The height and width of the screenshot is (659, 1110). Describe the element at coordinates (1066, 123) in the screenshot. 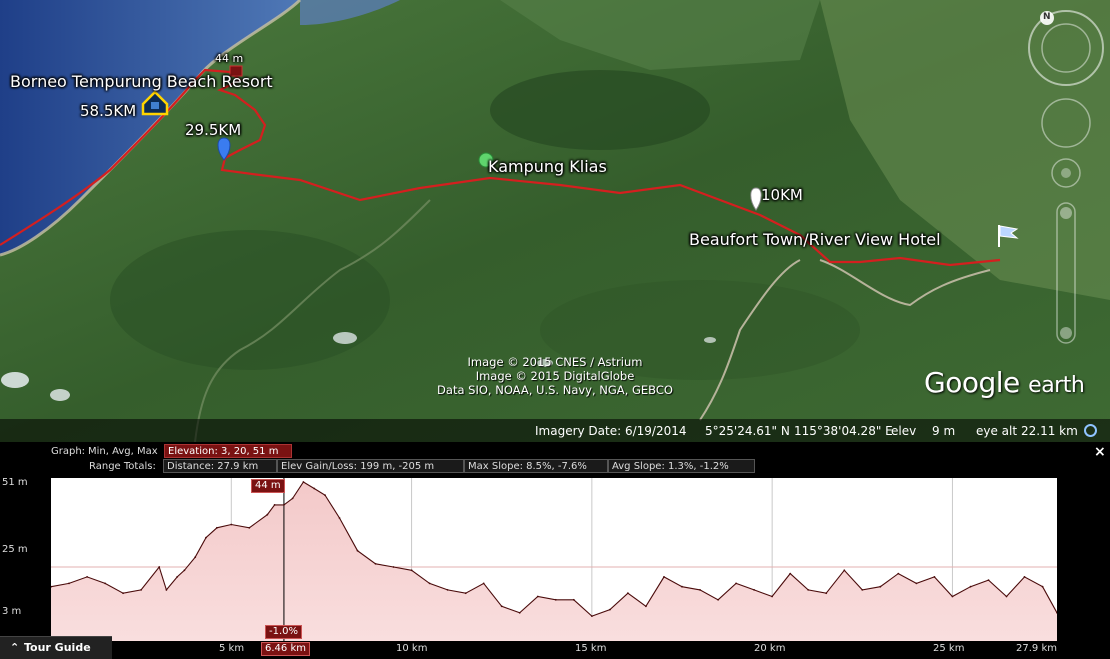

I see `look-joystick-icon` at that location.